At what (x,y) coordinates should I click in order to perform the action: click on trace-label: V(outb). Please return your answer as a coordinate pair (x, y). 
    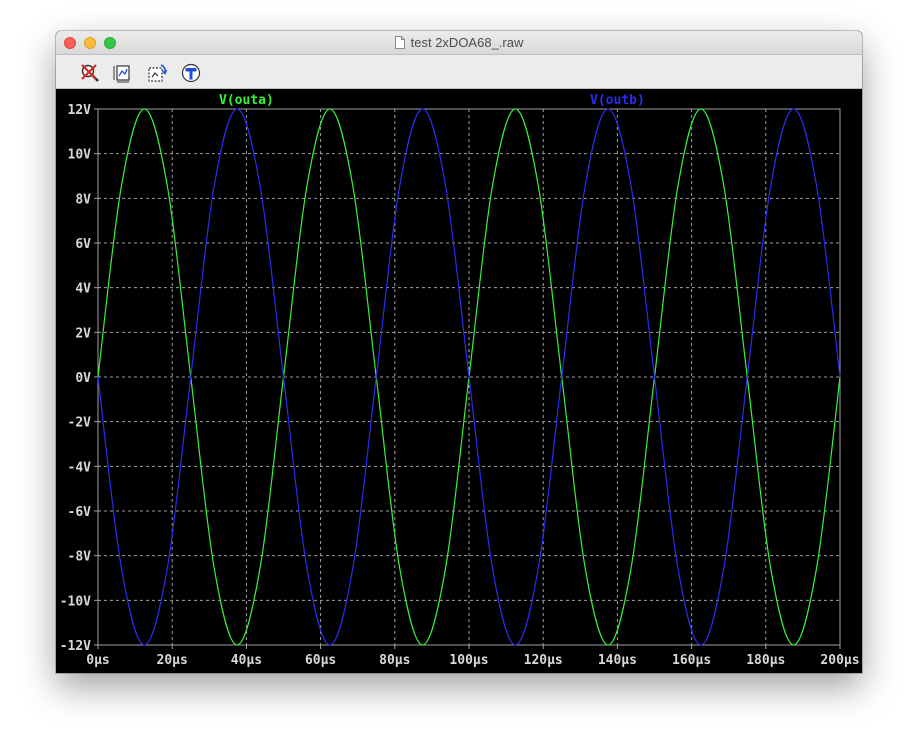
    Looking at the image, I should click on (617, 100).